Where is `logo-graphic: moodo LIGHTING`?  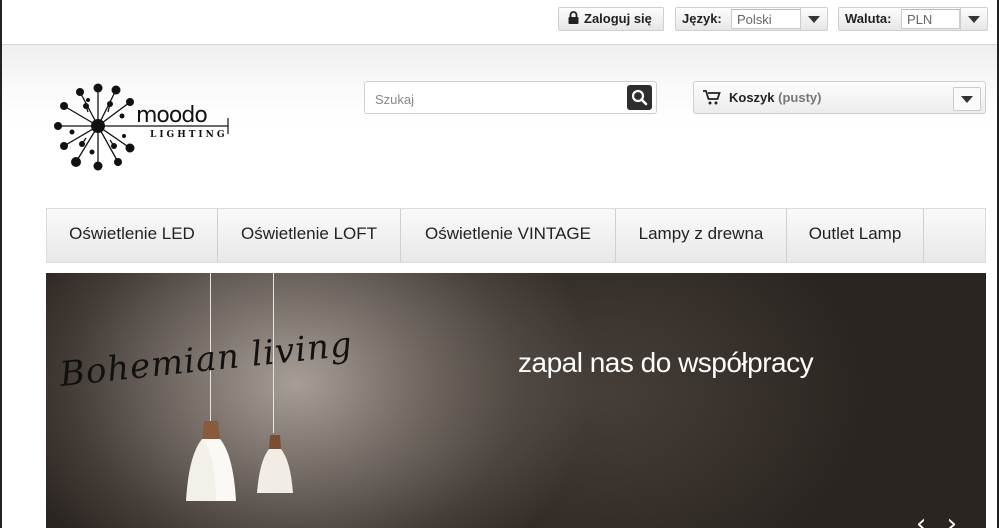 logo-graphic: moodo LIGHTING is located at coordinates (141, 127).